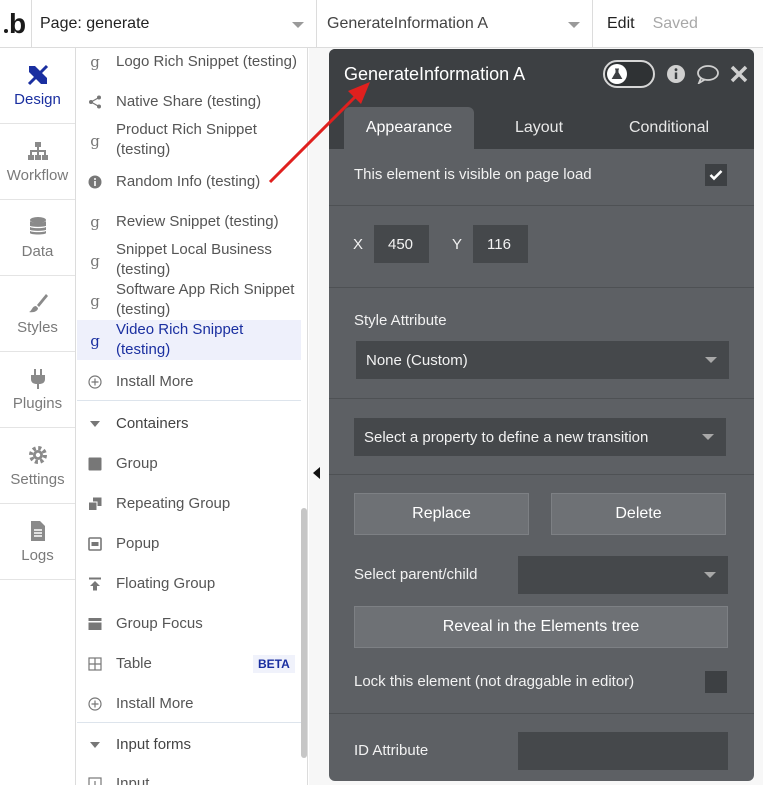 This screenshot has width=763, height=785. Describe the element at coordinates (189, 222) in the screenshot. I see `palette-item-review-snippet: g Review Snippet (testing)` at that location.